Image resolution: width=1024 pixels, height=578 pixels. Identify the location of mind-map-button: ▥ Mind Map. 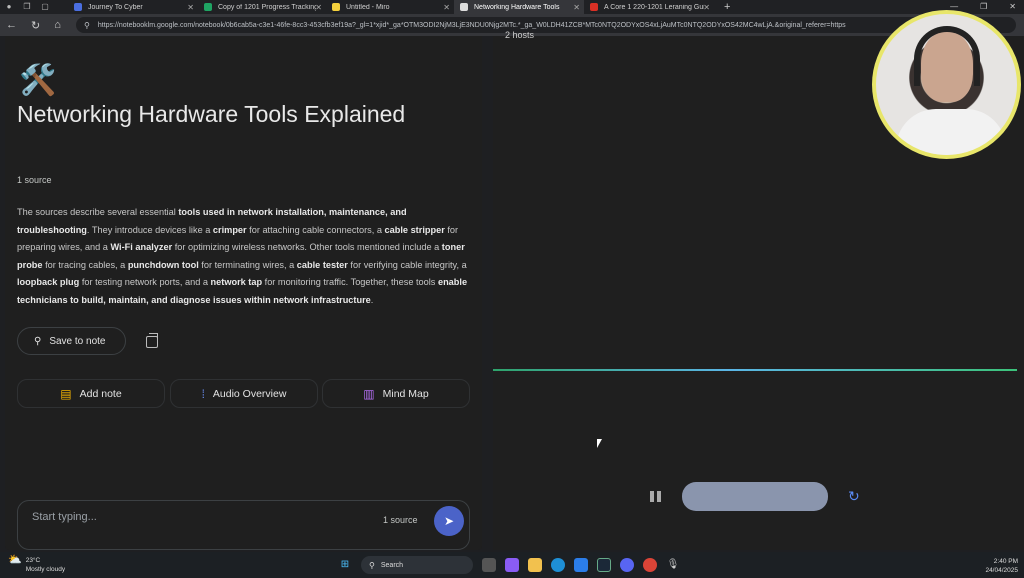
(396, 393).